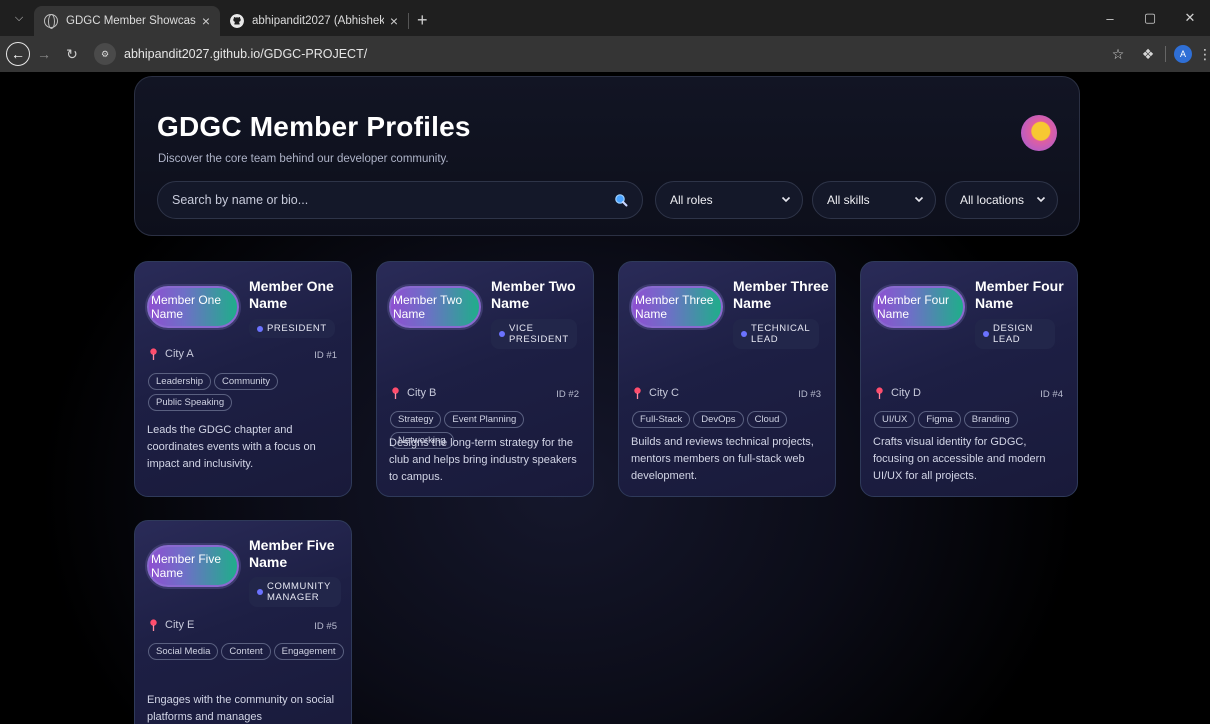  I want to click on tab-search-chevron-icon: ⌵, so click(19, 18).